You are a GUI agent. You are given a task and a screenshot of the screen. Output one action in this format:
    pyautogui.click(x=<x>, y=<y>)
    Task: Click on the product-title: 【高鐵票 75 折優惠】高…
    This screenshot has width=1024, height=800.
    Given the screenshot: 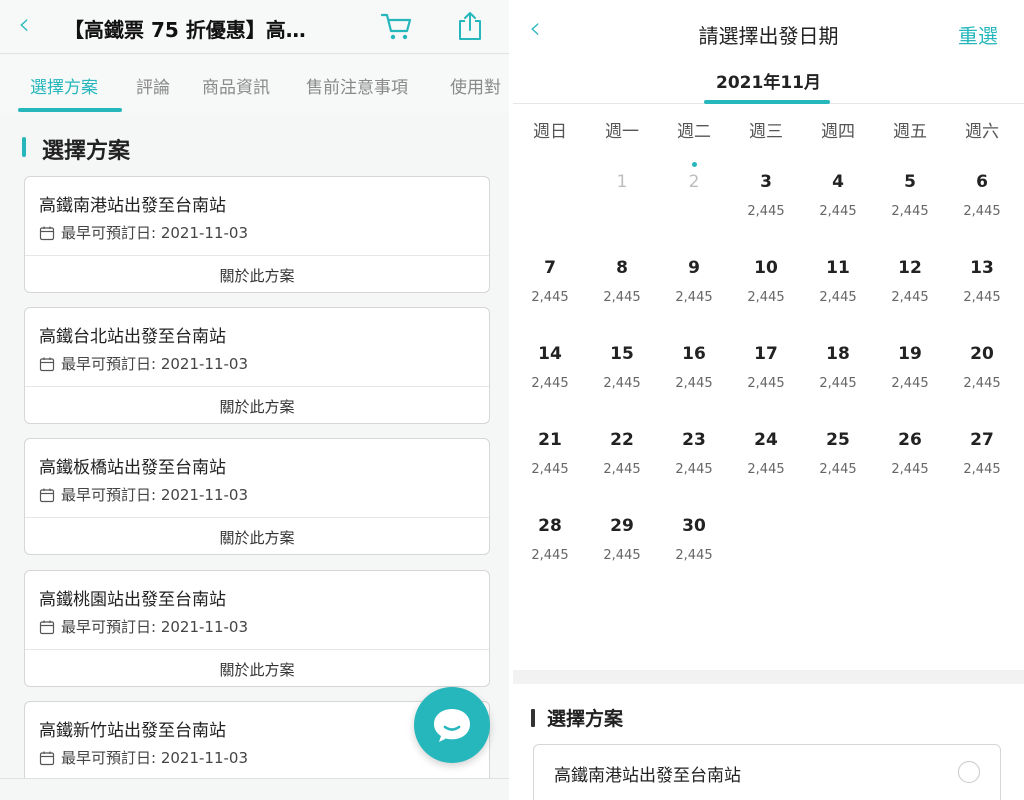 What is the action you would take?
    pyautogui.click(x=185, y=30)
    